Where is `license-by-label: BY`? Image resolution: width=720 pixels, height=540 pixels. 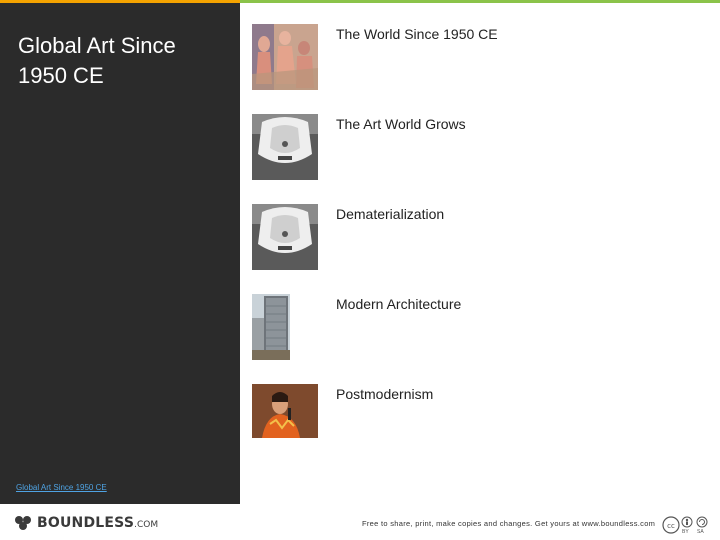
license-by-label: BY is located at coordinates (685, 532).